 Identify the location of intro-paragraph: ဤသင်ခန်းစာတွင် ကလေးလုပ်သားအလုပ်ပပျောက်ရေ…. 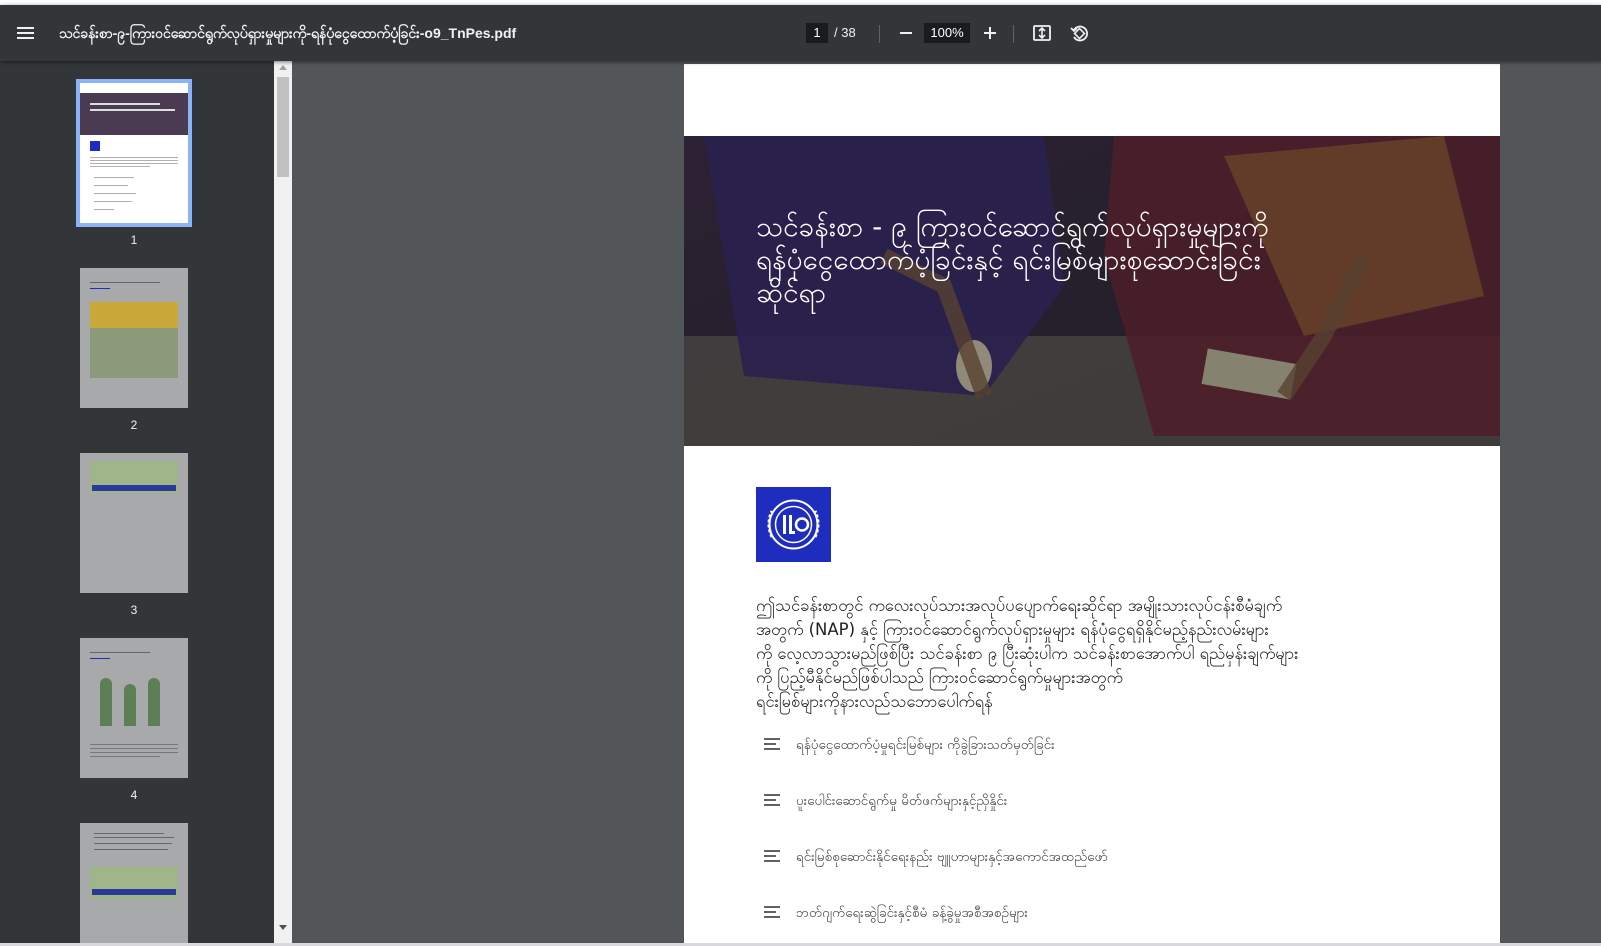
(1086, 654).